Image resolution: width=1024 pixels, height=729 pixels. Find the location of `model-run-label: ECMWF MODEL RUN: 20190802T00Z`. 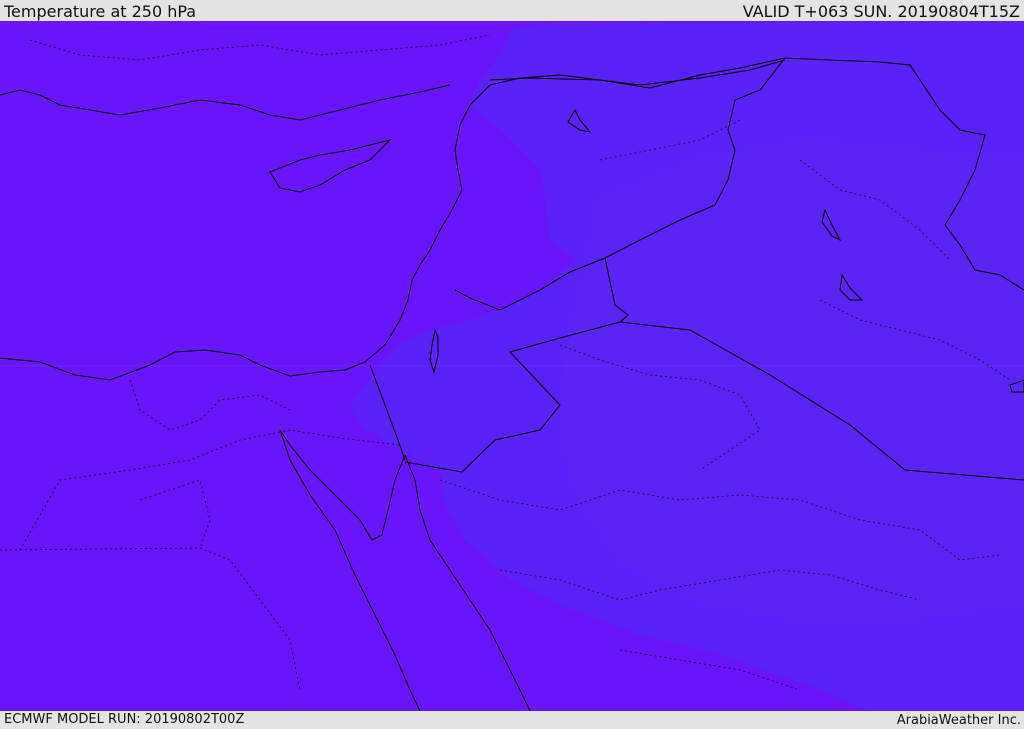

model-run-label: ECMWF MODEL RUN: 20190802T00Z is located at coordinates (124, 719).